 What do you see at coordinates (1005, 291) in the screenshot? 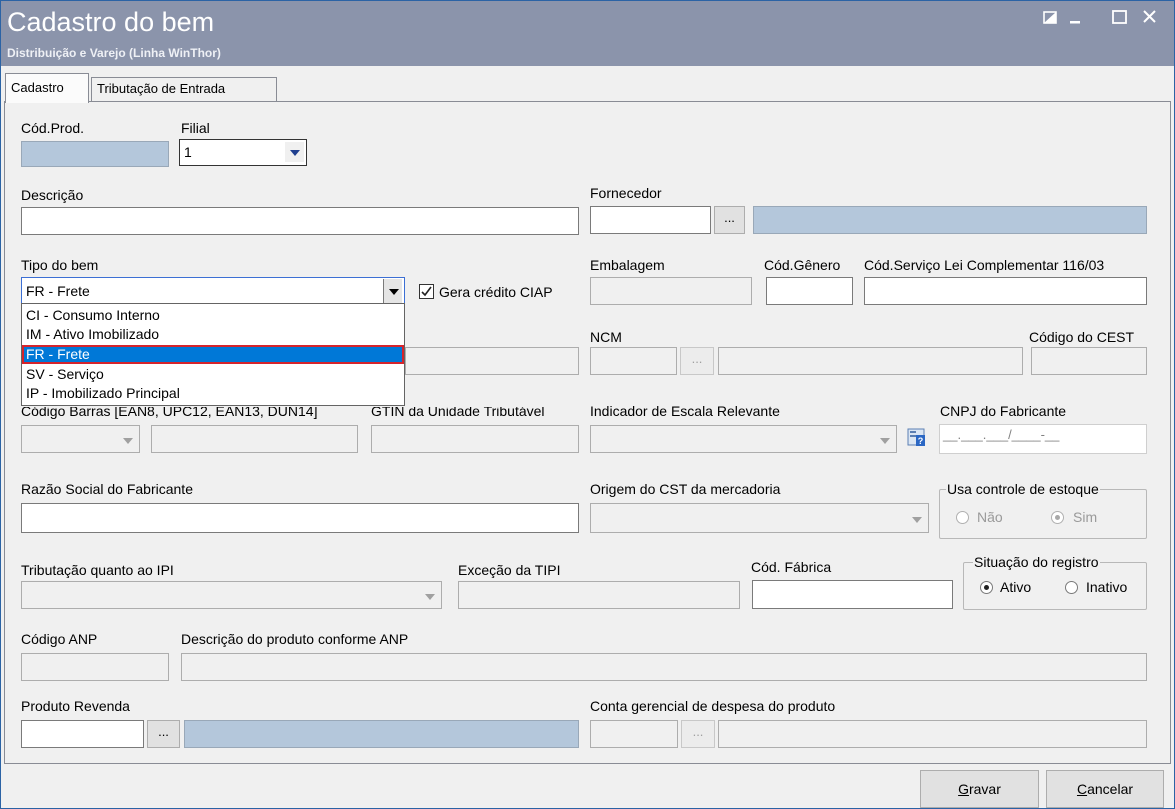
I see `cod-servico-input` at bounding box center [1005, 291].